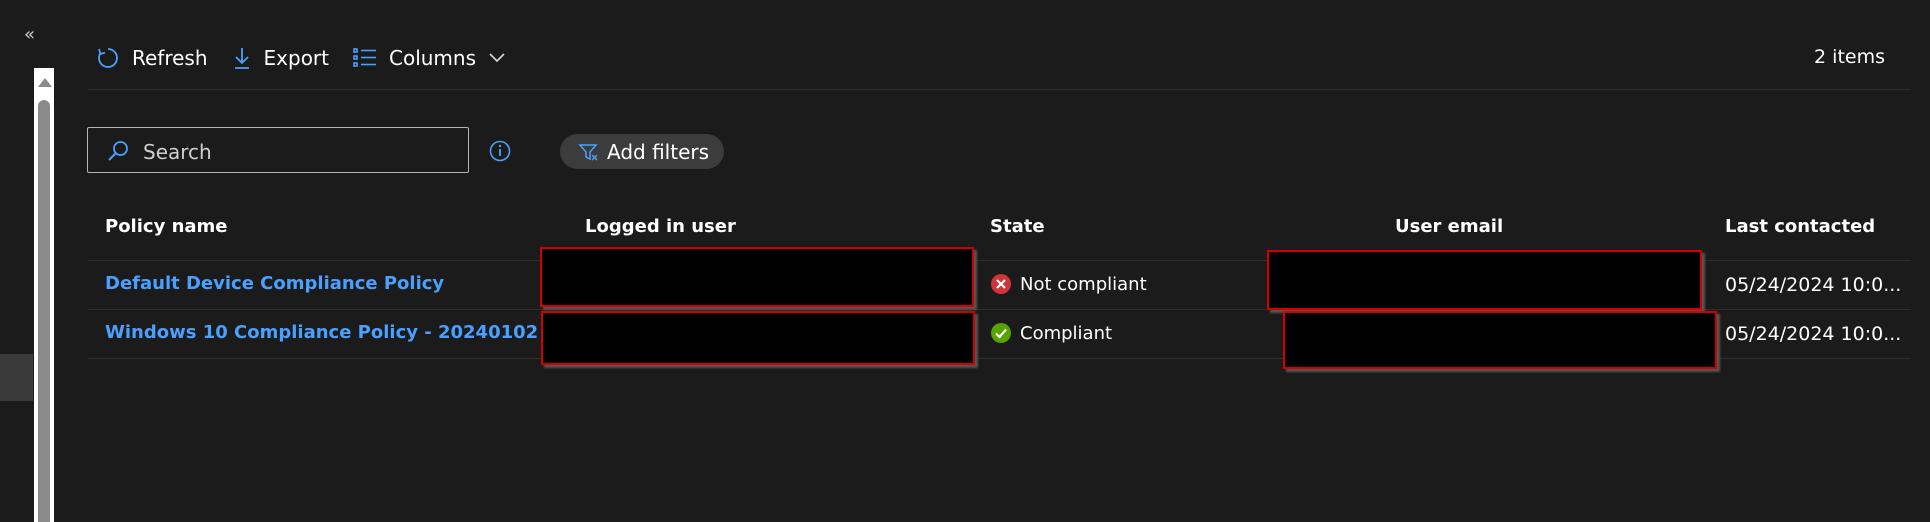  What do you see at coordinates (298, 152) in the screenshot?
I see `search-input` at bounding box center [298, 152].